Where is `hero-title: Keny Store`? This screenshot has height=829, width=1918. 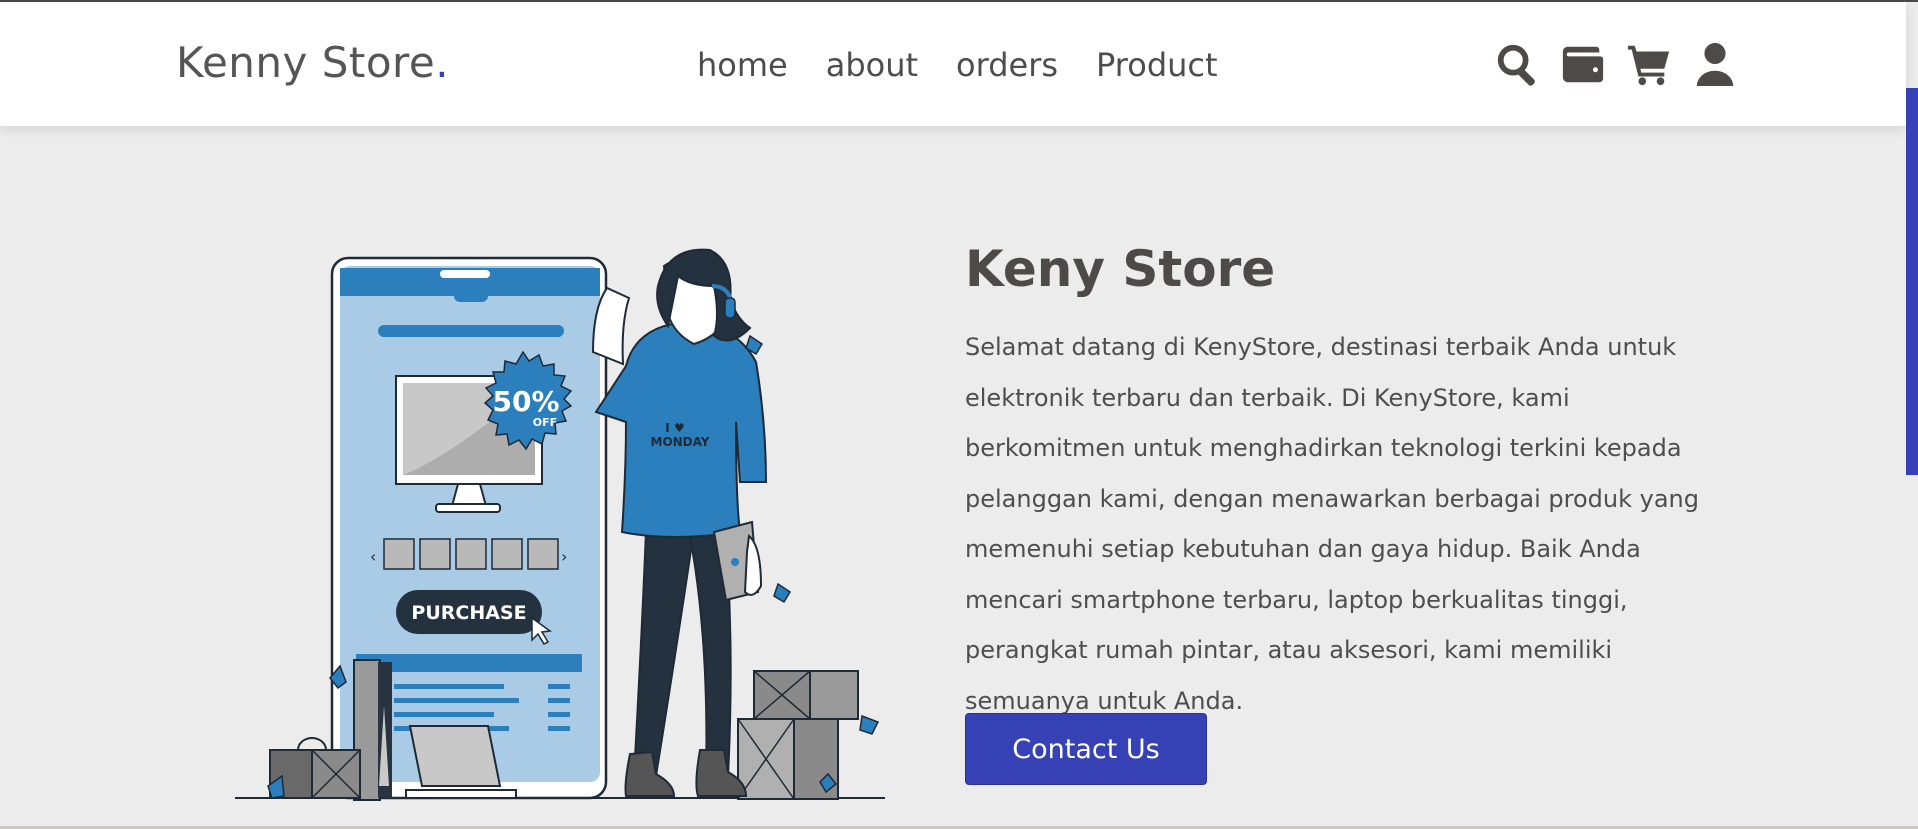 hero-title: Keny Store is located at coordinates (1120, 269).